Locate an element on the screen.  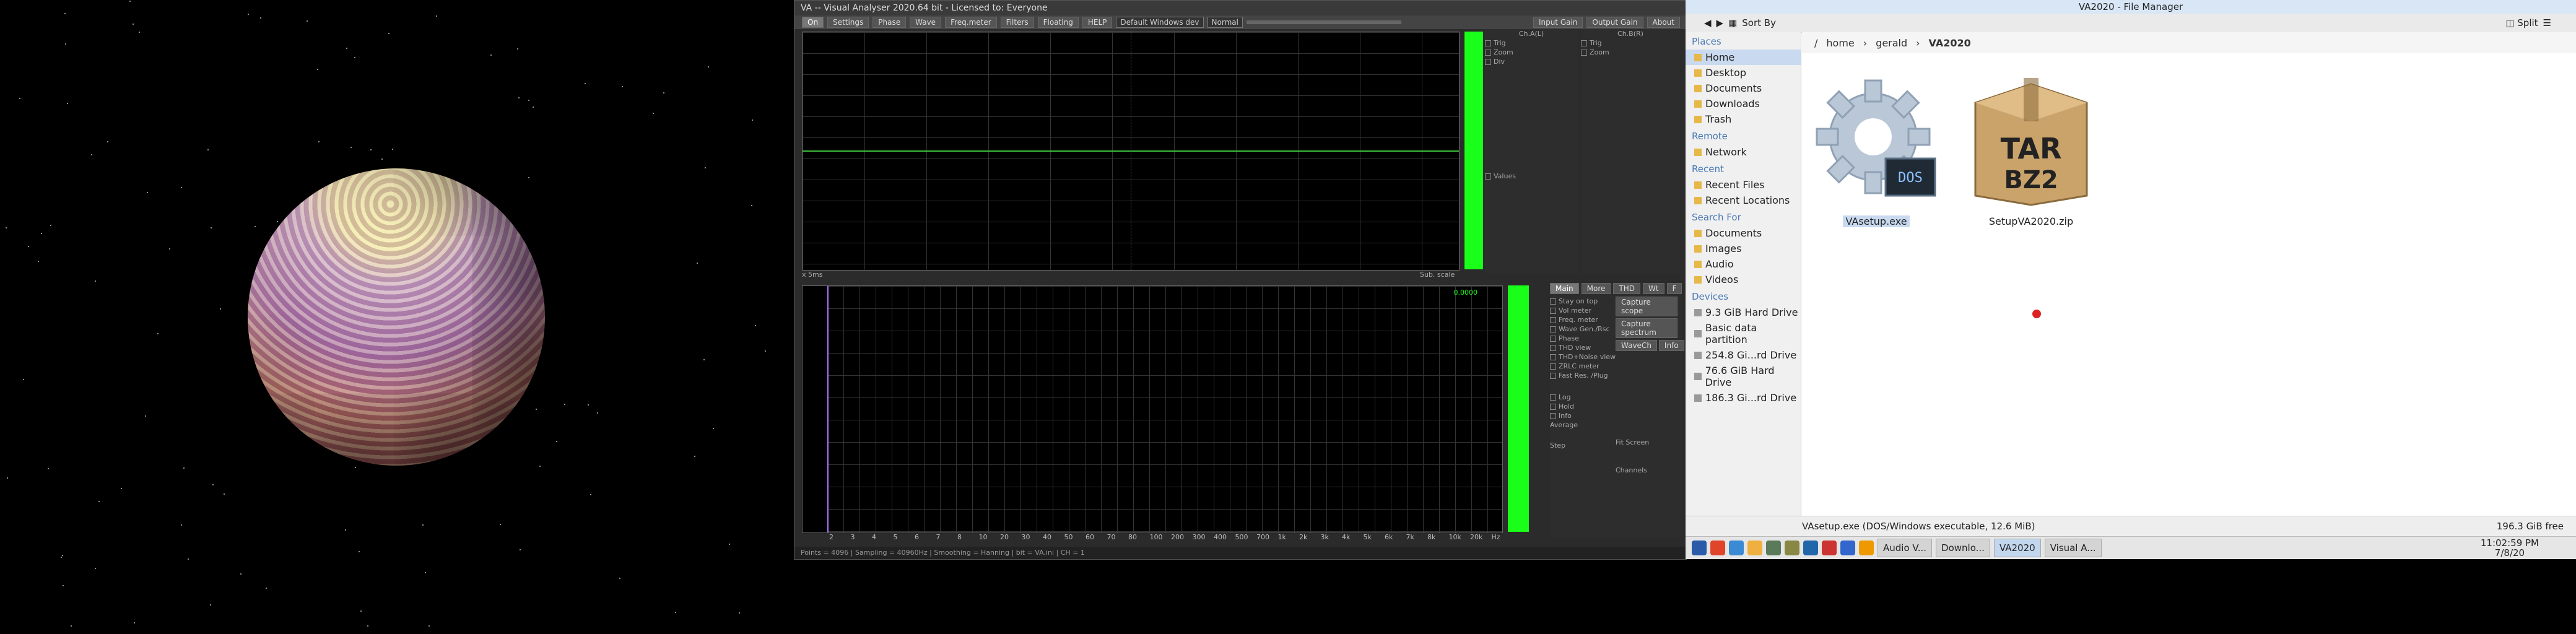
sidebar-item: Videos is located at coordinates (1743, 279).